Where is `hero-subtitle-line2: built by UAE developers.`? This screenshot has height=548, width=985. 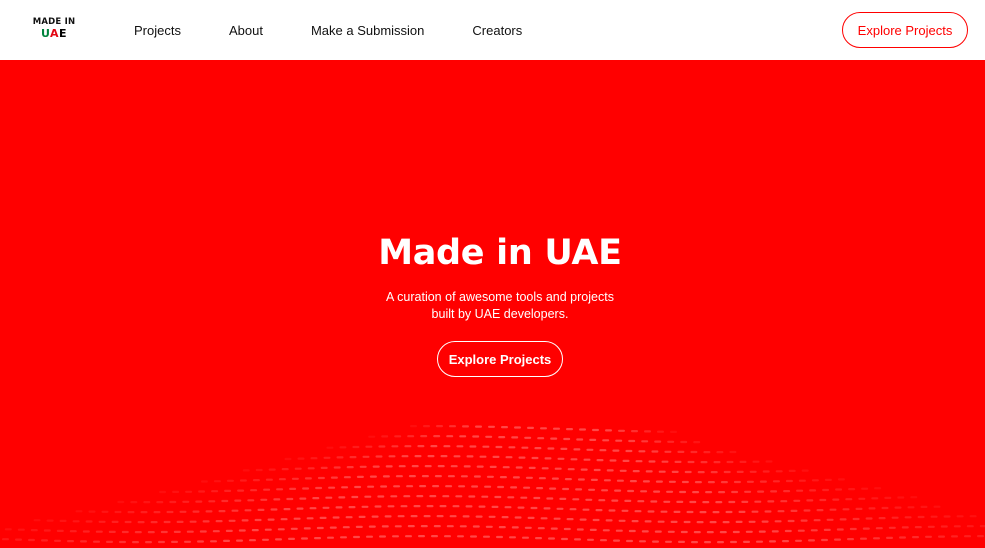
hero-subtitle-line2: built by UAE developers. is located at coordinates (500, 314).